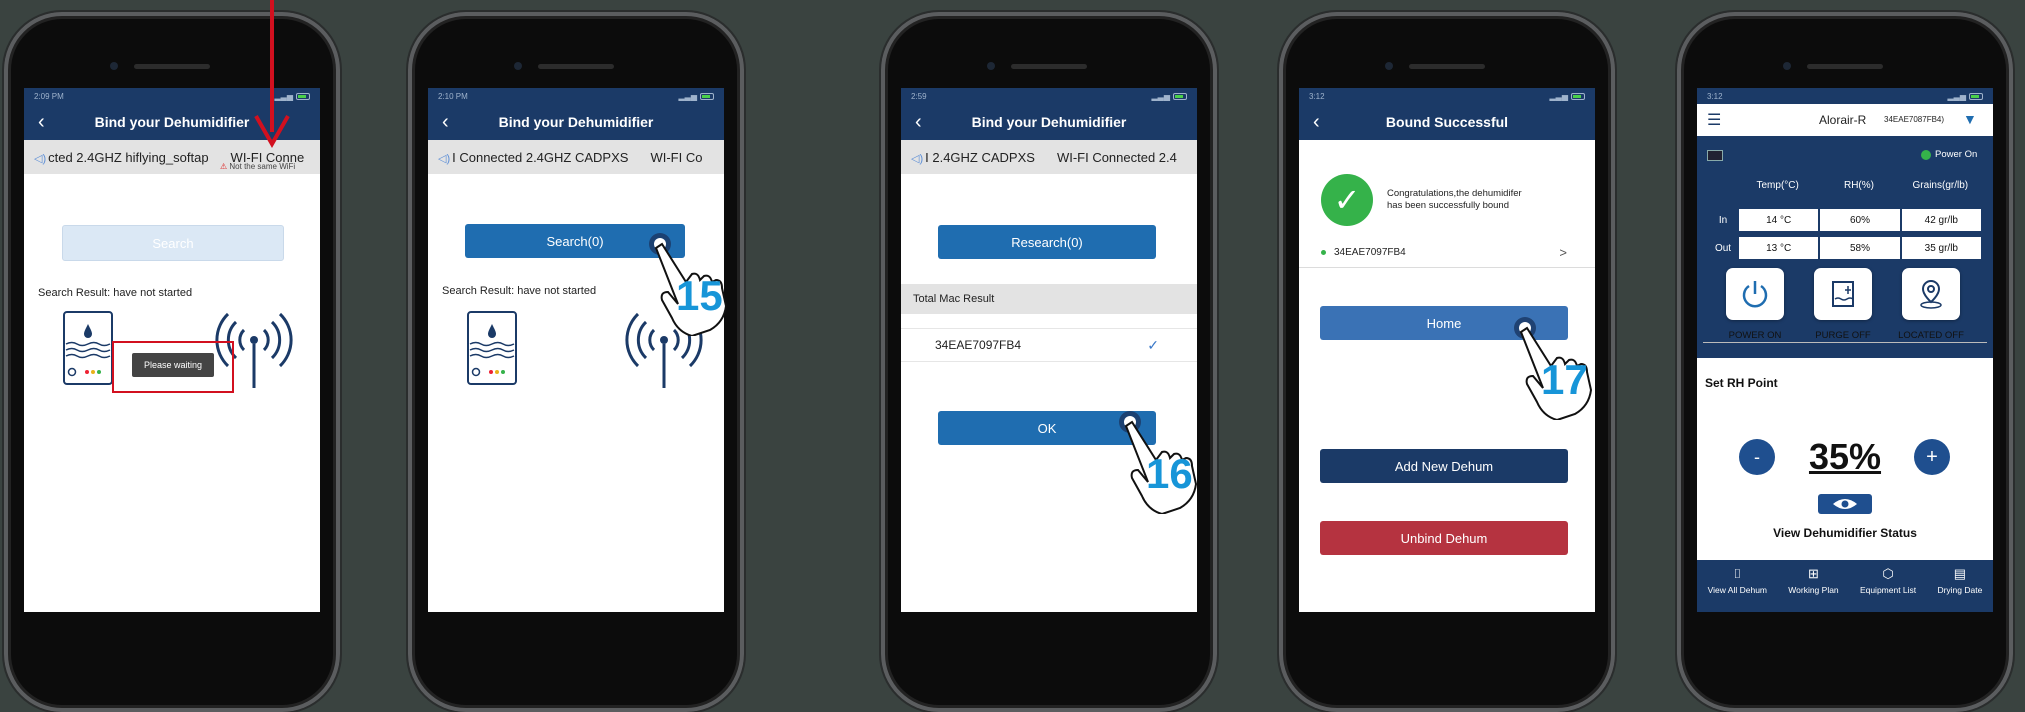  Describe the element at coordinates (1323, 252) in the screenshot. I see `online-dot` at that location.